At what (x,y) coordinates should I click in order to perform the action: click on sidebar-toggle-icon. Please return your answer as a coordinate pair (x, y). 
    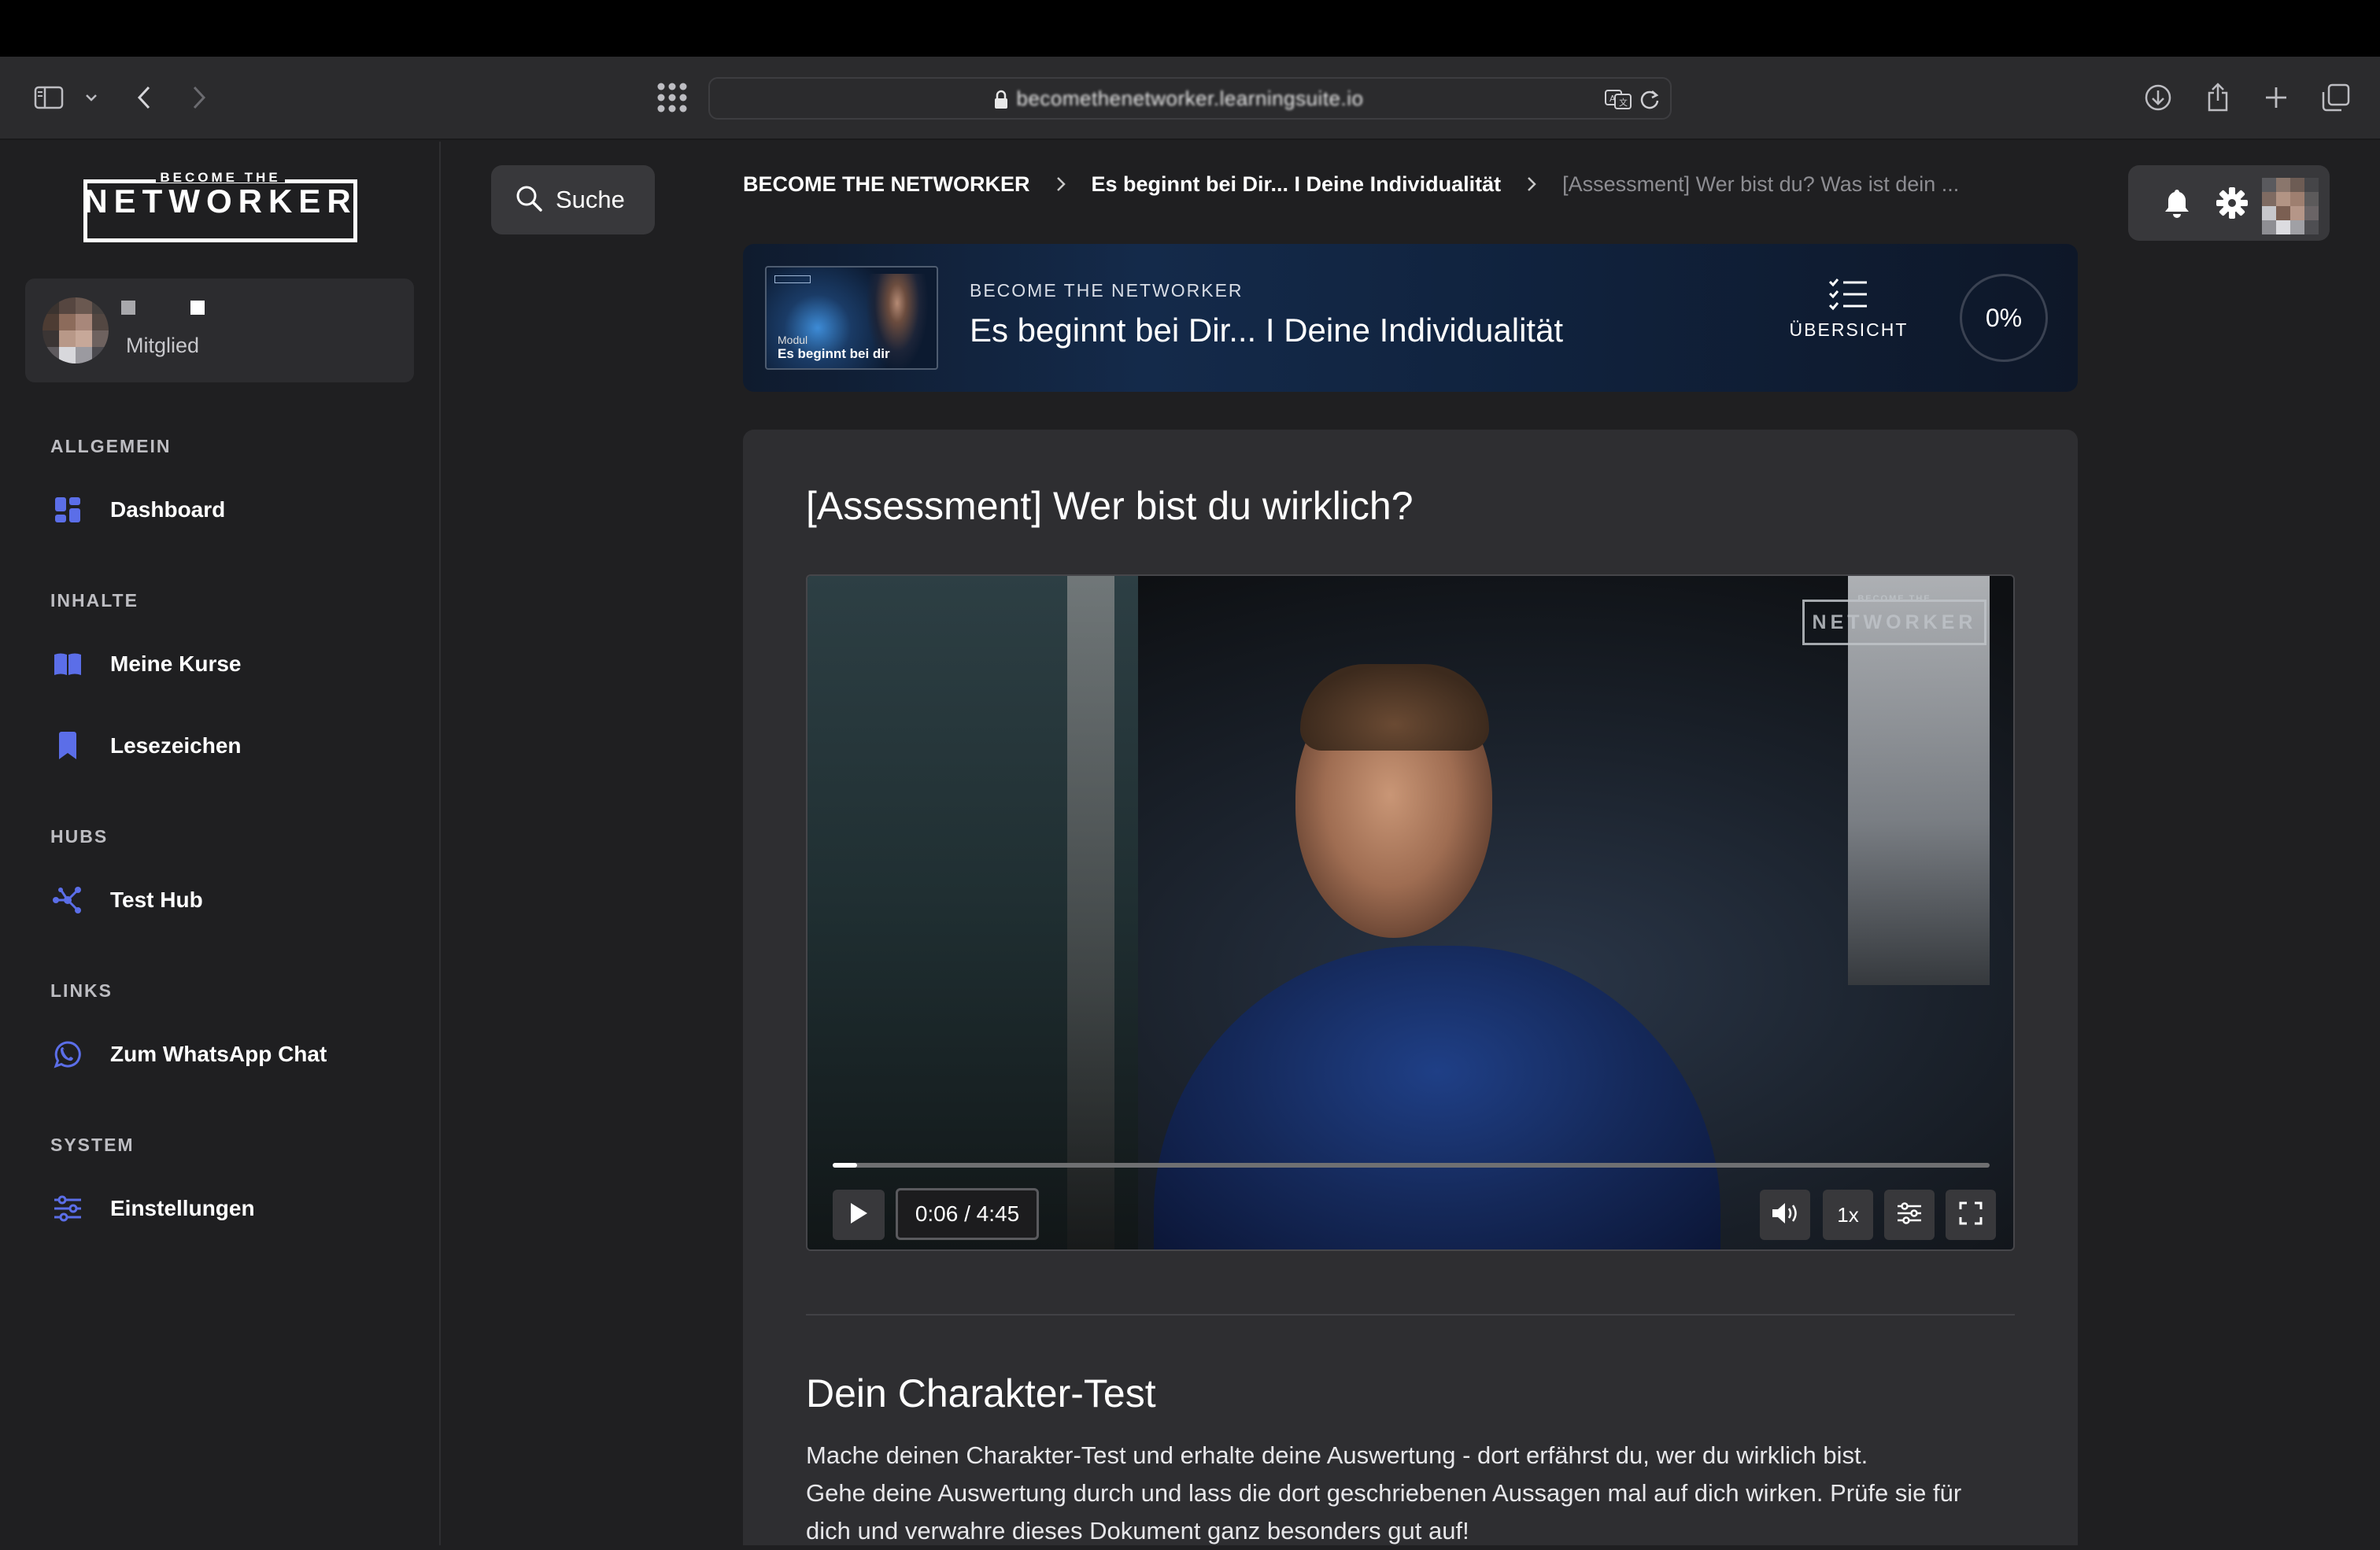
    Looking at the image, I should click on (48, 97).